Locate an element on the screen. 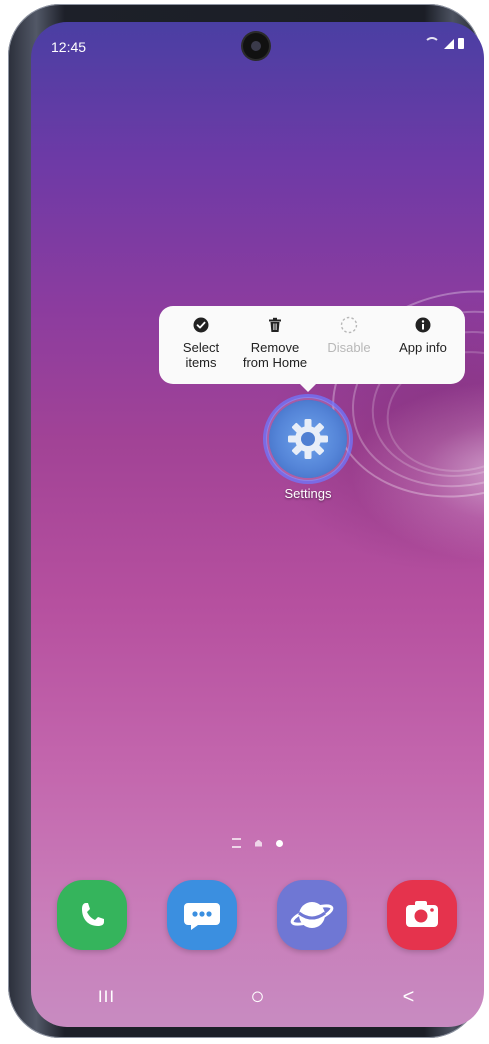  current-page-dot is located at coordinates (279, 843).